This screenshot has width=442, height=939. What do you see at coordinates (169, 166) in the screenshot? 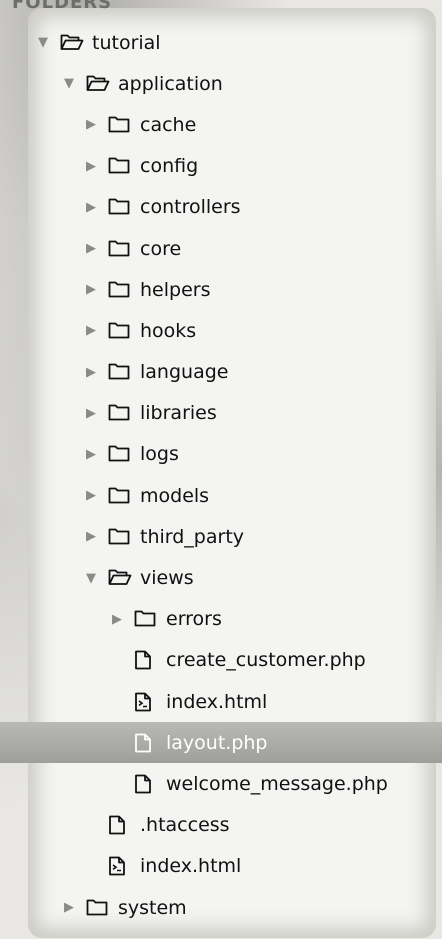
I see `tree-item-label: config` at bounding box center [169, 166].